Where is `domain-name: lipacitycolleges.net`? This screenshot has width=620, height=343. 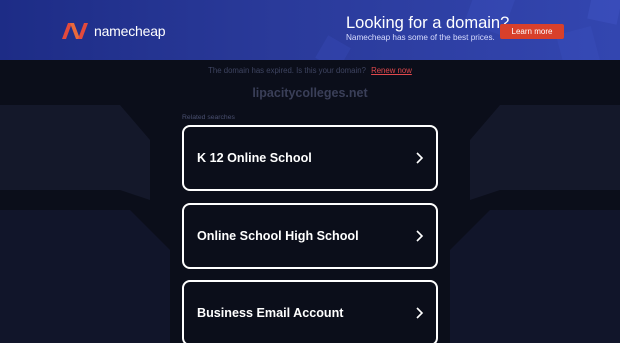 domain-name: lipacitycolleges.net is located at coordinates (310, 93).